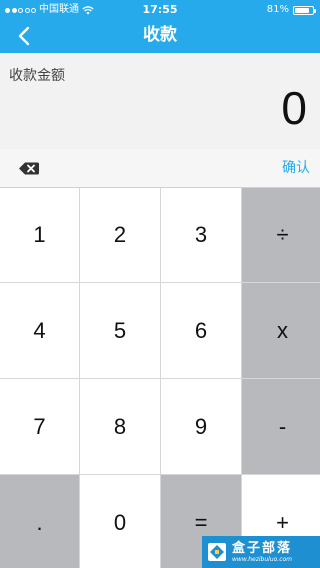 The width and height of the screenshot is (320, 568). What do you see at coordinates (281, 330) in the screenshot?
I see `key-multiply: x` at bounding box center [281, 330].